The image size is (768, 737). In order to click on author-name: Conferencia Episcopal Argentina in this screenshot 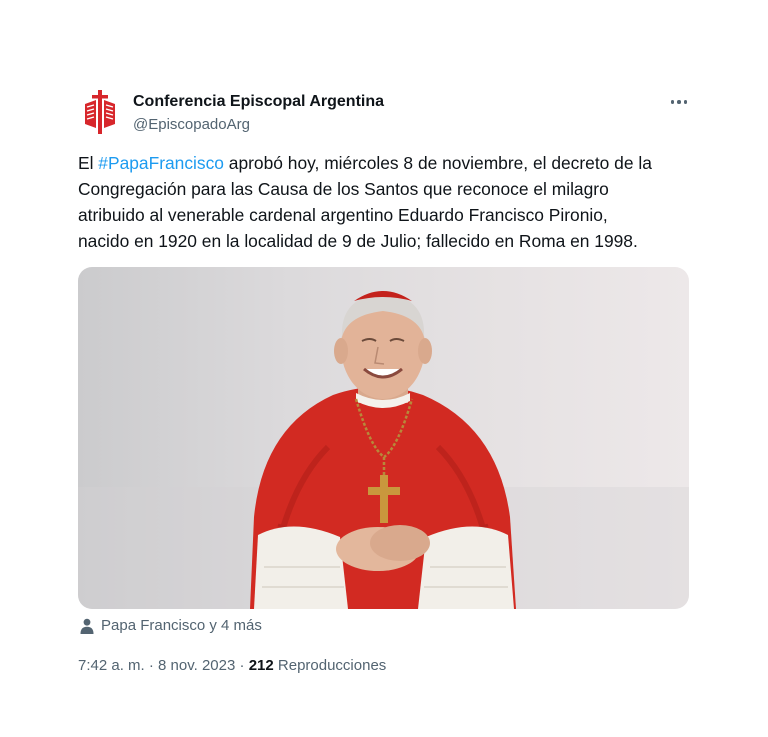, I will do `click(258, 102)`.